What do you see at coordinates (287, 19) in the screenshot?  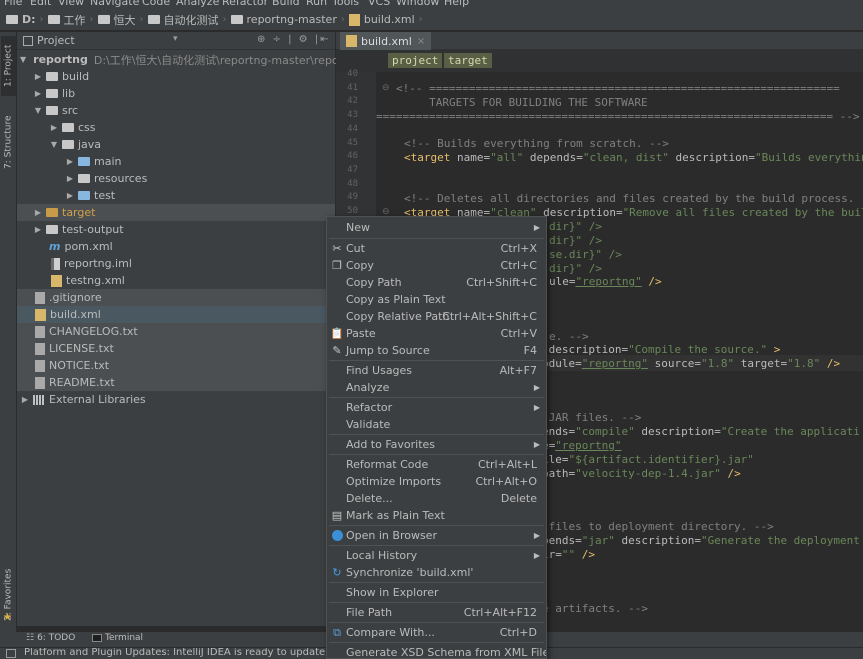 I see `nav-crumb-reportng-master: reportng-master ›` at bounding box center [287, 19].